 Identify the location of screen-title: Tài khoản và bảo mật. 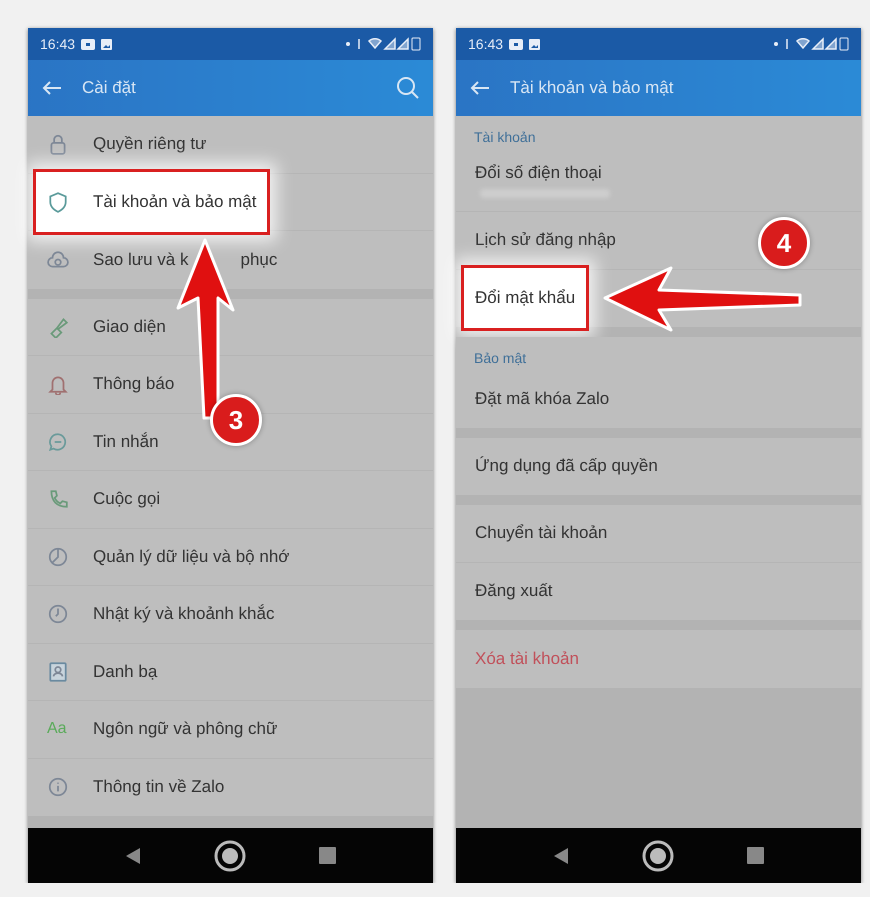
(592, 88).